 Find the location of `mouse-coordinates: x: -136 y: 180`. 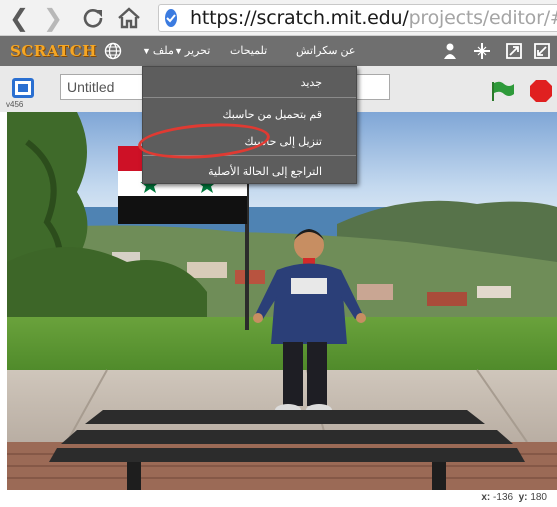

mouse-coordinates: x: -136 y: 180 is located at coordinates (514, 497).